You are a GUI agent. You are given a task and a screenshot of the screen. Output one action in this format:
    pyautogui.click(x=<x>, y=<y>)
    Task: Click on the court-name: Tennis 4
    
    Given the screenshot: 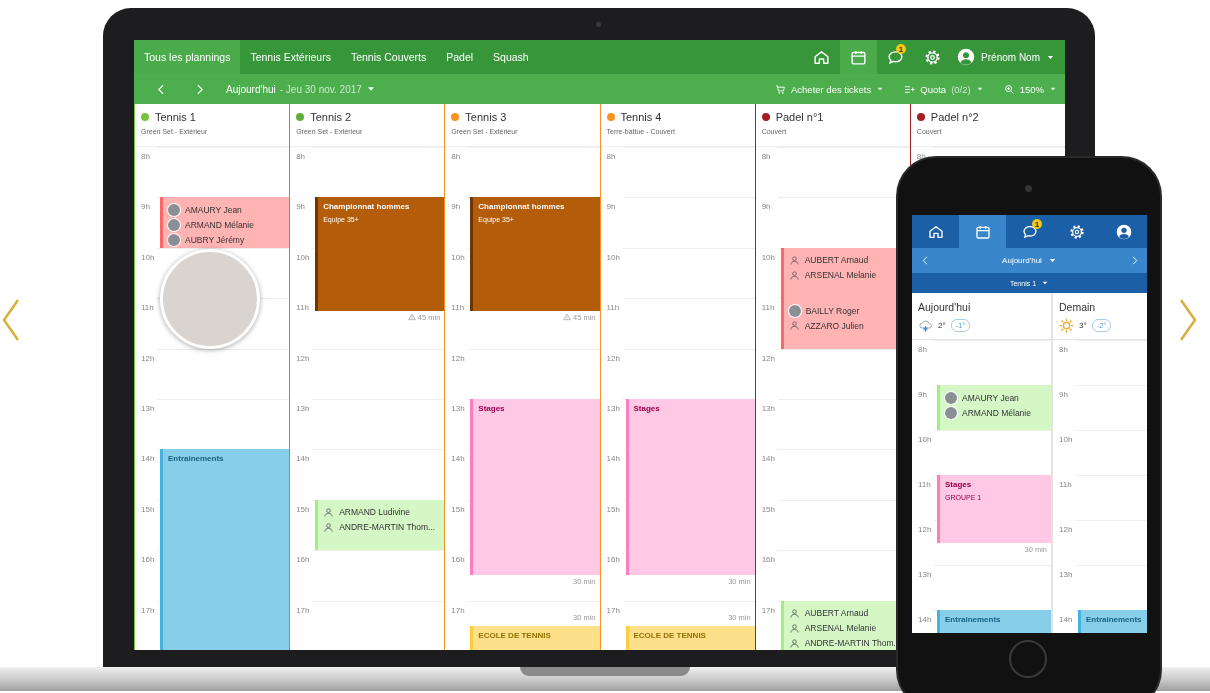 What is the action you would take?
    pyautogui.click(x=641, y=117)
    